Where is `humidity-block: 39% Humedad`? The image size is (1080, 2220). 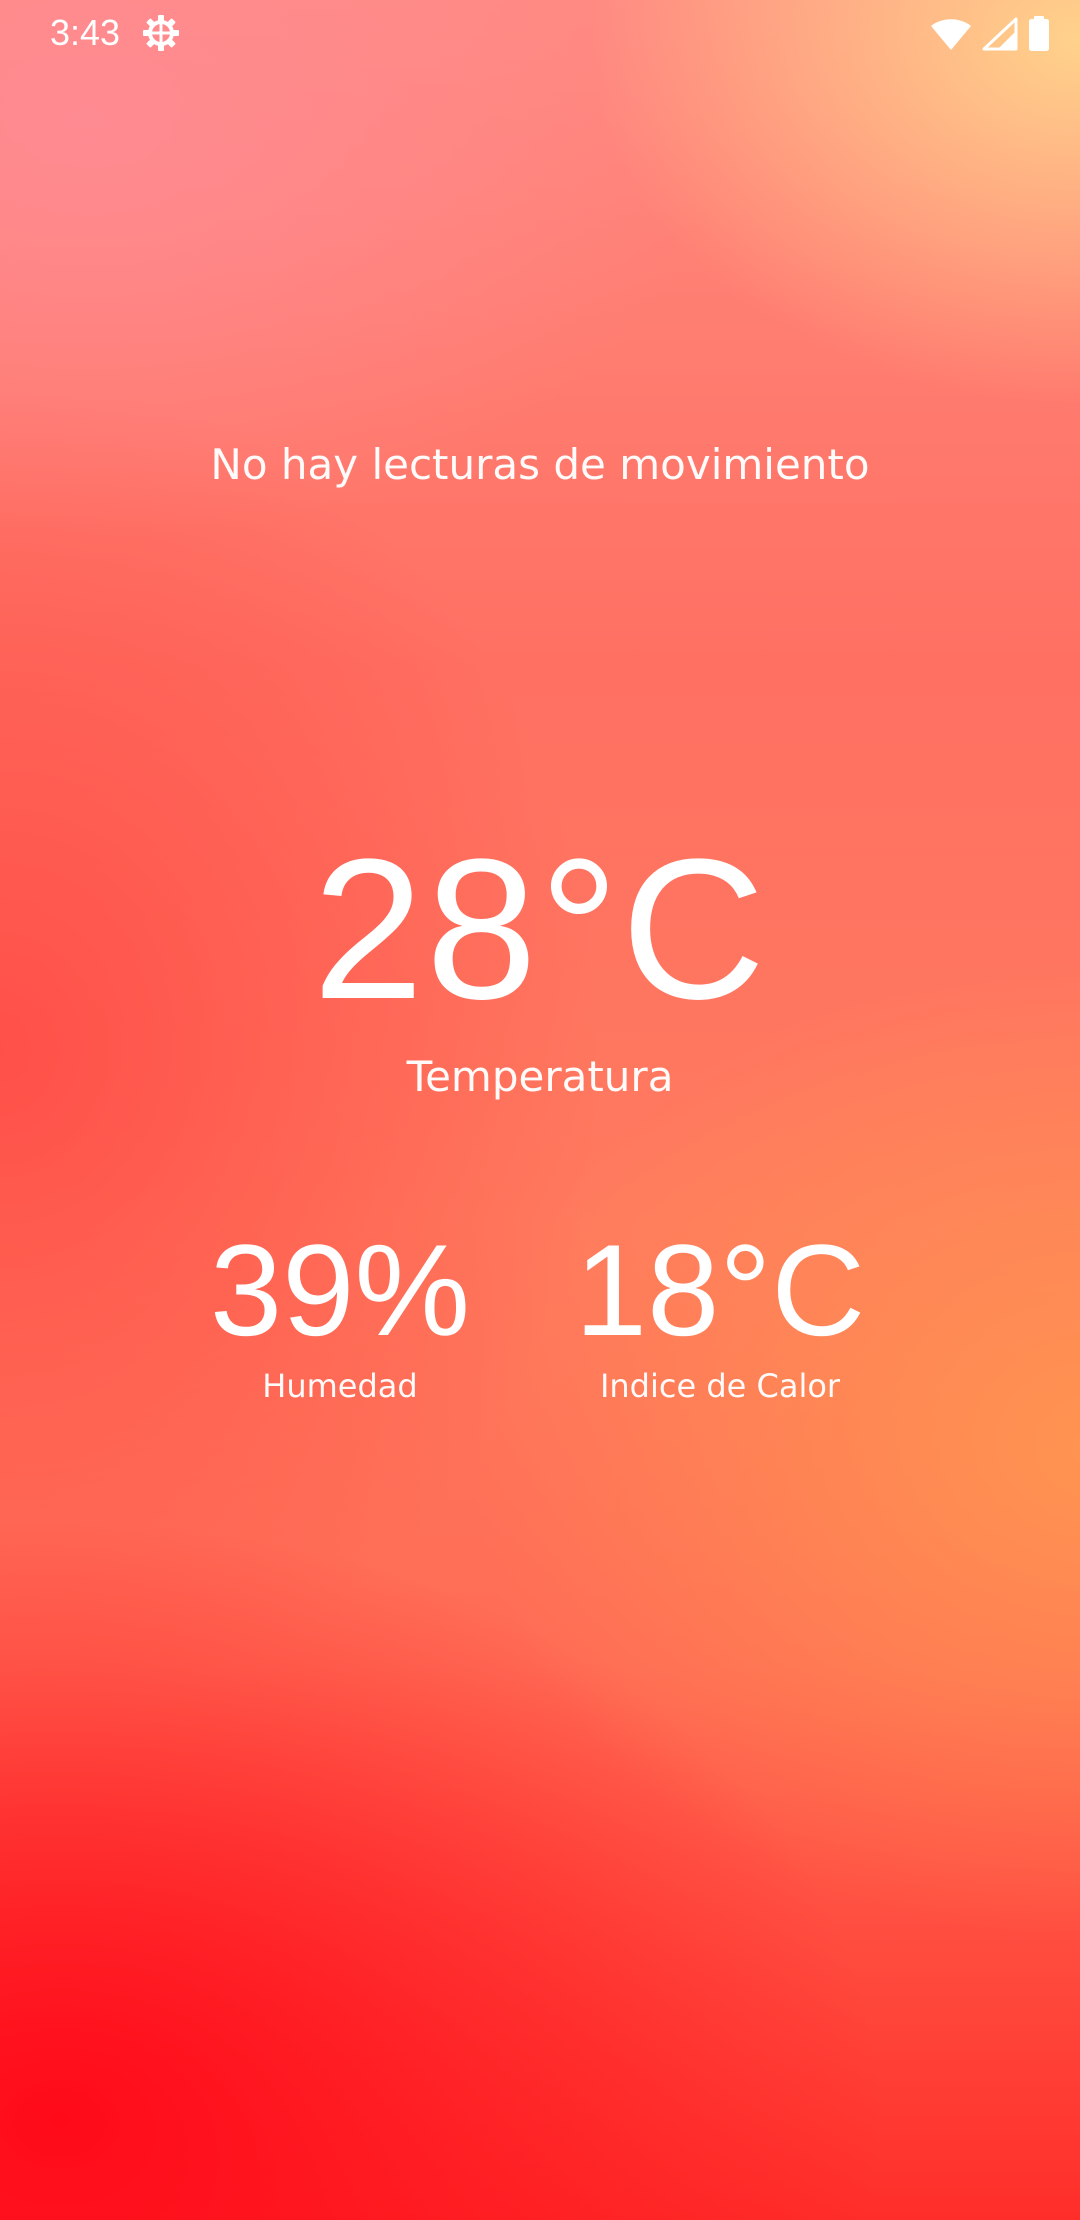 humidity-block: 39% Humedad is located at coordinates (340, 1311).